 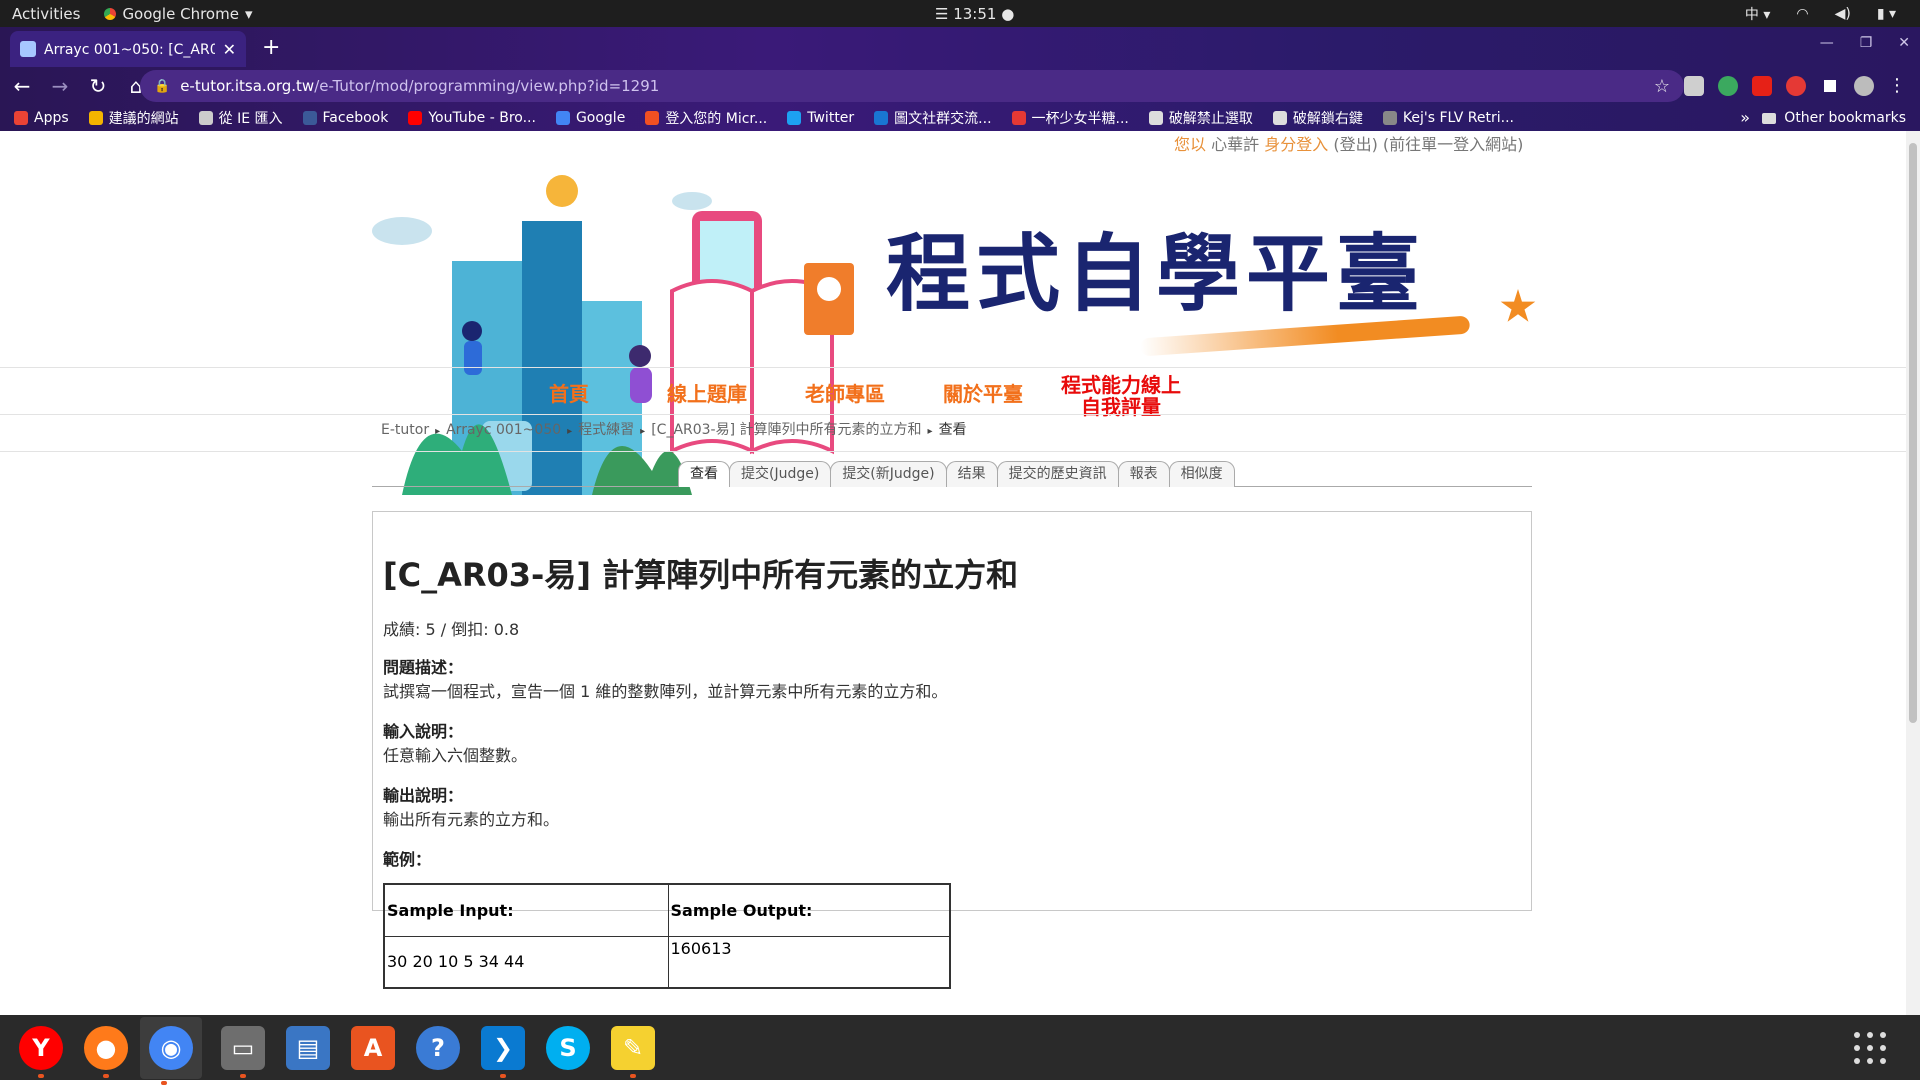 I want to click on close-tab-icon: ✕, so click(x=229, y=49).